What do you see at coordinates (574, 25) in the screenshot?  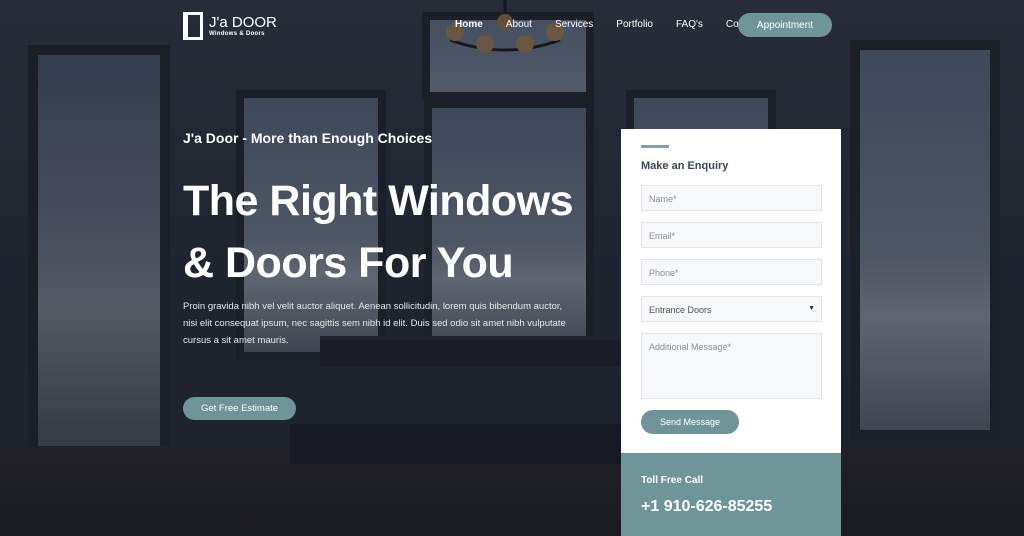 I see `nav-services: Services` at bounding box center [574, 25].